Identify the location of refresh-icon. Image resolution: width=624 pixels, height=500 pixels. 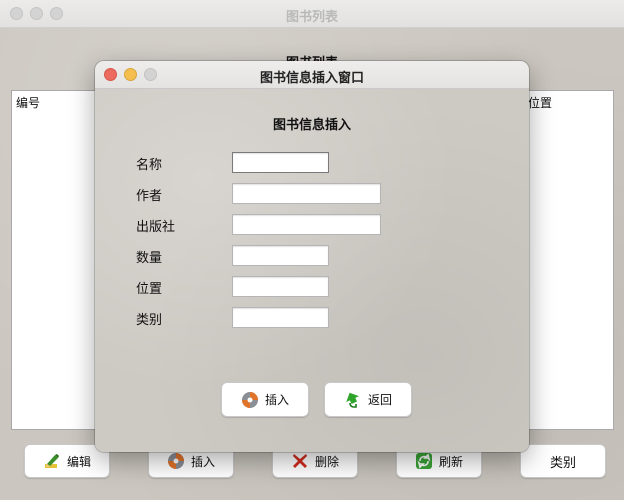
(423, 461).